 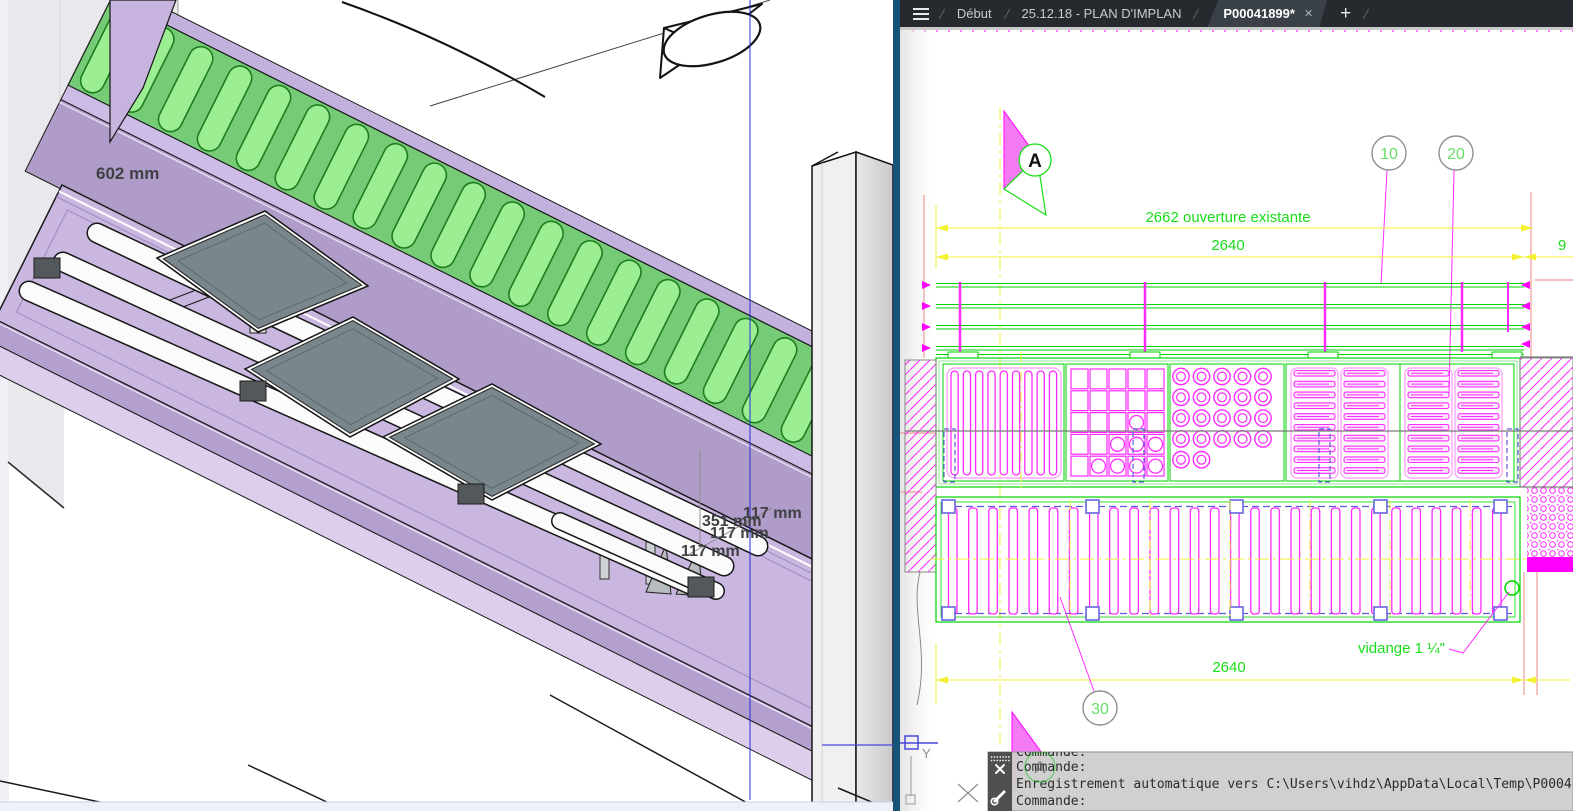 I want to click on dim-opening-label: 2662 ouverture existante, so click(x=1227, y=217).